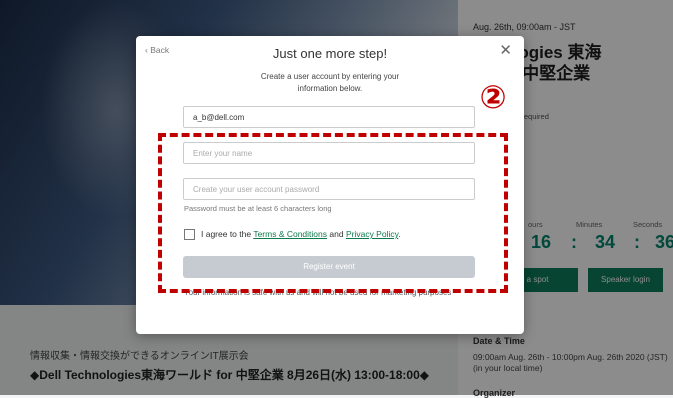 This screenshot has height=398, width=673. What do you see at coordinates (330, 53) in the screenshot?
I see `modal-title: Just one more step!` at bounding box center [330, 53].